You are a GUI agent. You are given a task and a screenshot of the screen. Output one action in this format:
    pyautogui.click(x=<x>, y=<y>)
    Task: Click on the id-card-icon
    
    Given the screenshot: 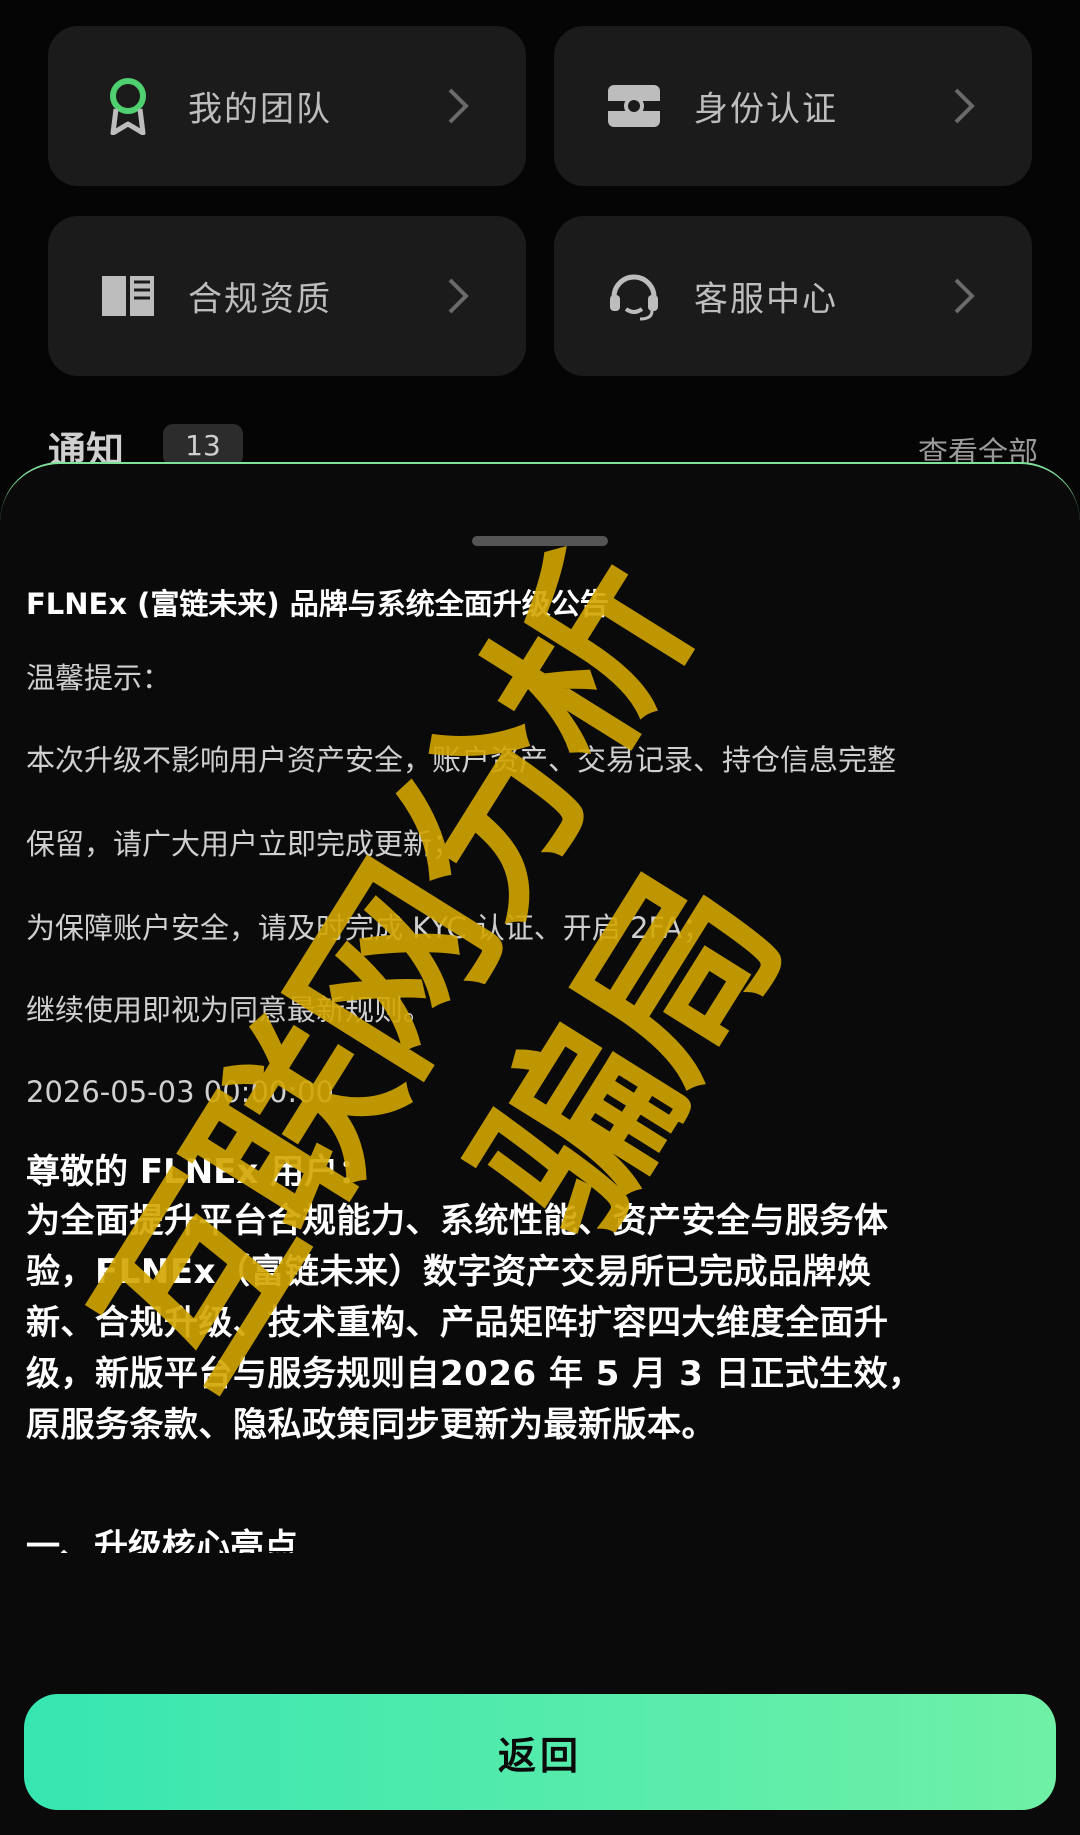 What is the action you would take?
    pyautogui.click(x=634, y=106)
    